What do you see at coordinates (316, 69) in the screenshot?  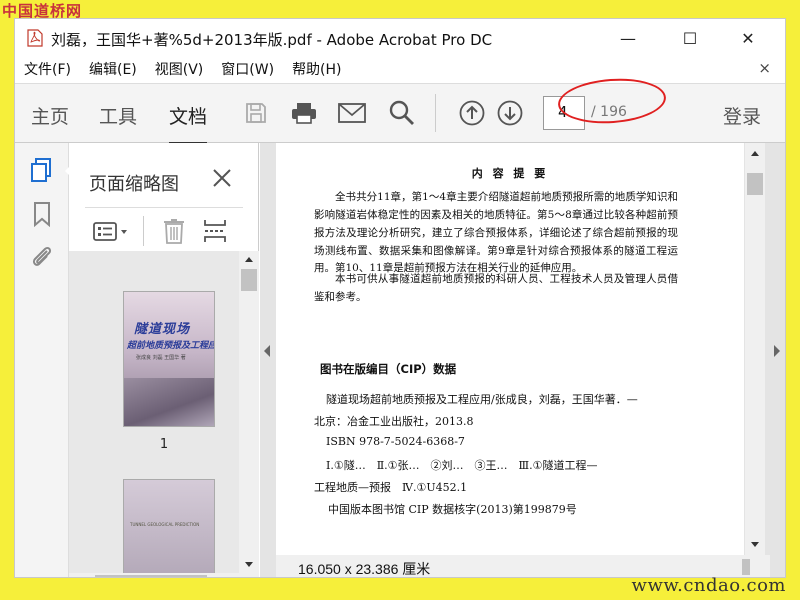 I see `menu-help: 帮助(H)` at bounding box center [316, 69].